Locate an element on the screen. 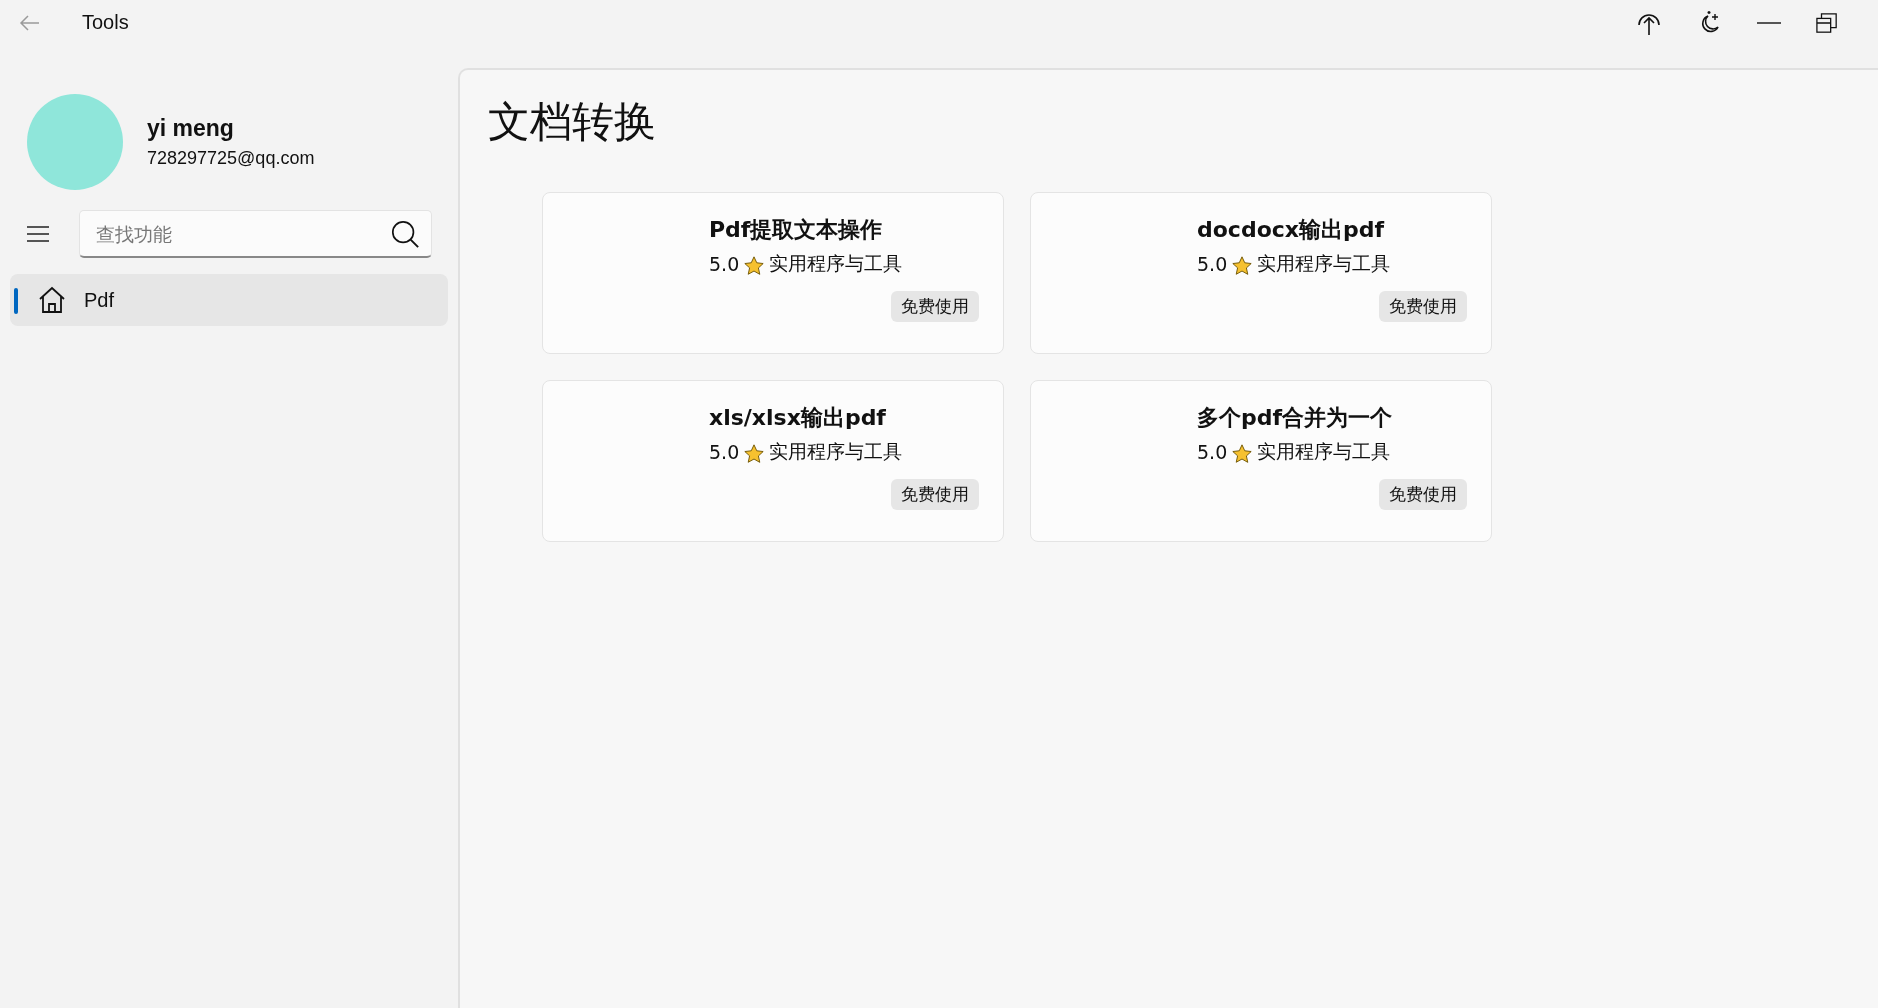  minimize-icon is located at coordinates (1769, 22).